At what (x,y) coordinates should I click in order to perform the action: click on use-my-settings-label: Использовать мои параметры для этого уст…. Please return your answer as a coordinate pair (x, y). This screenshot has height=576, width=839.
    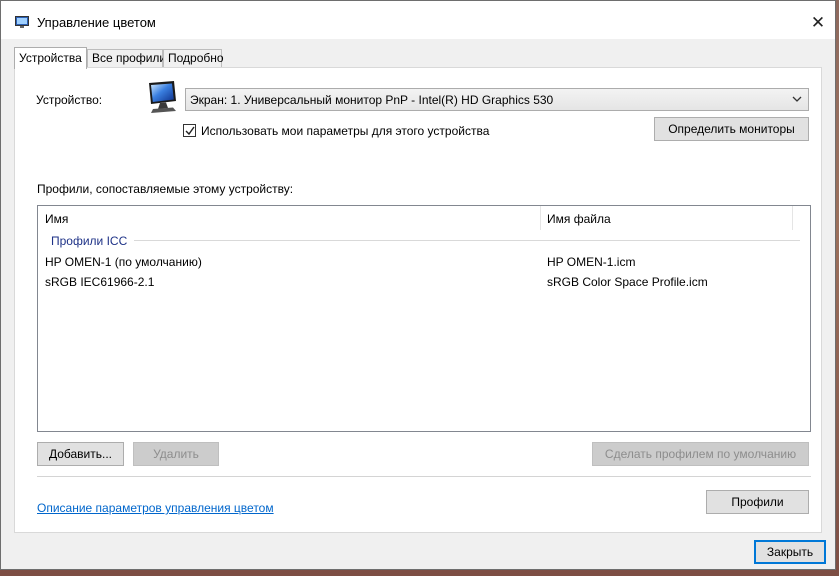
    Looking at the image, I should click on (345, 131).